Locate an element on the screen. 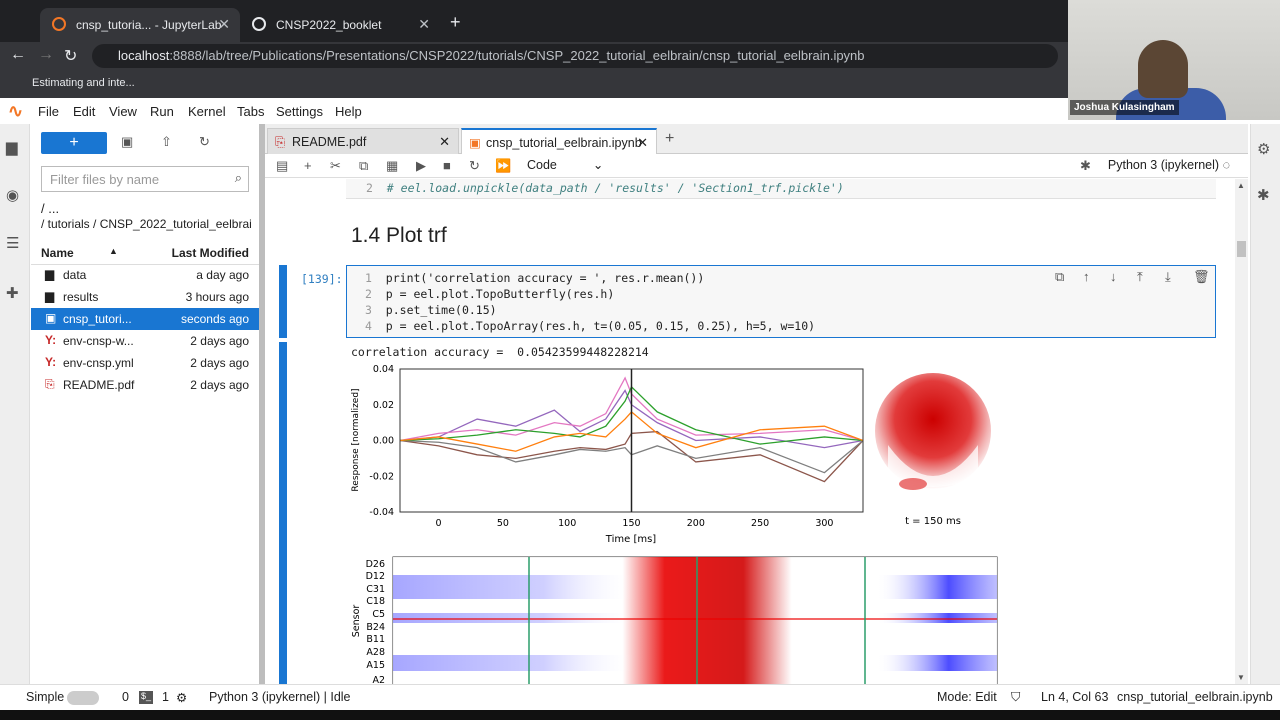 Image resolution: width=1280 pixels, height=720 pixels. new-launcher-button: + is located at coordinates (74, 143).